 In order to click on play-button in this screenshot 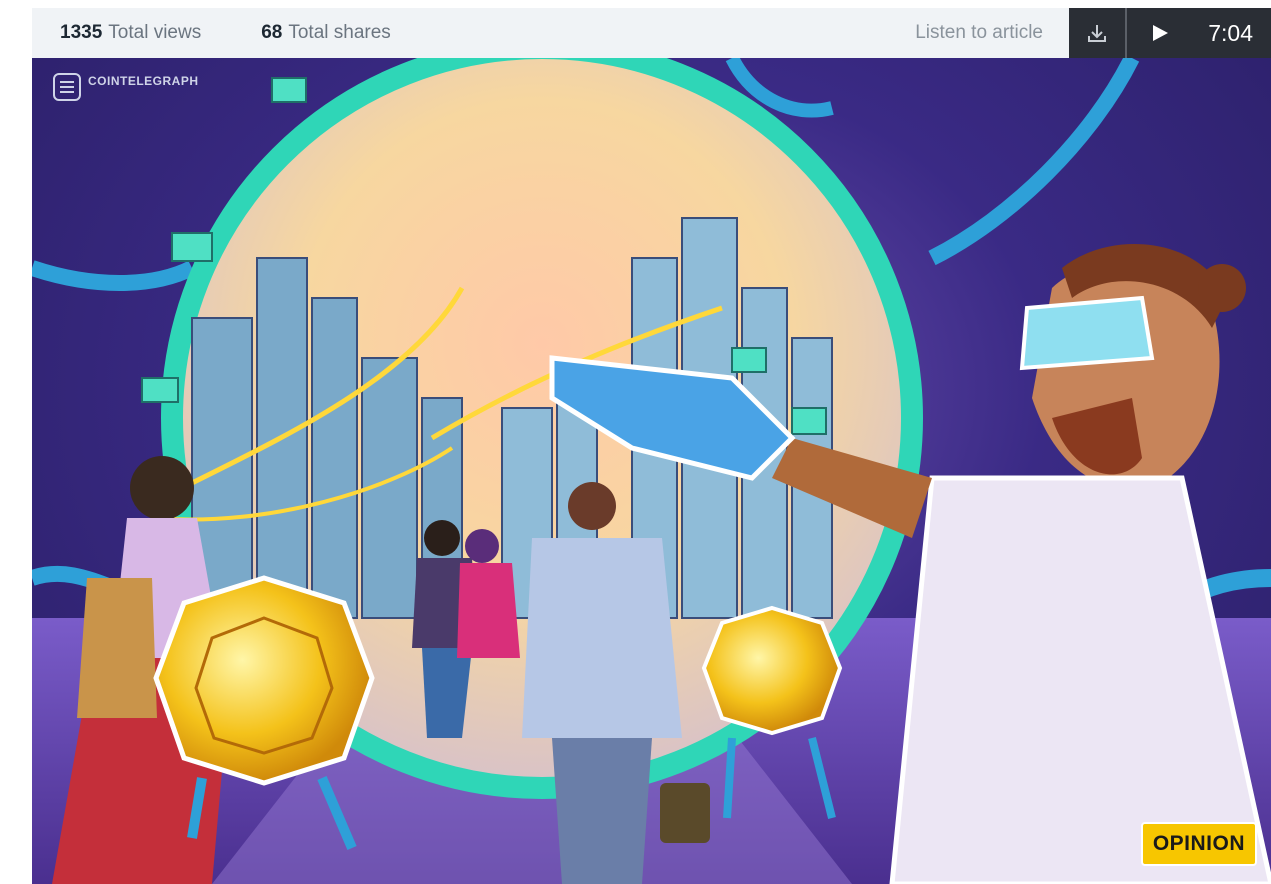, I will do `click(1160, 33)`.